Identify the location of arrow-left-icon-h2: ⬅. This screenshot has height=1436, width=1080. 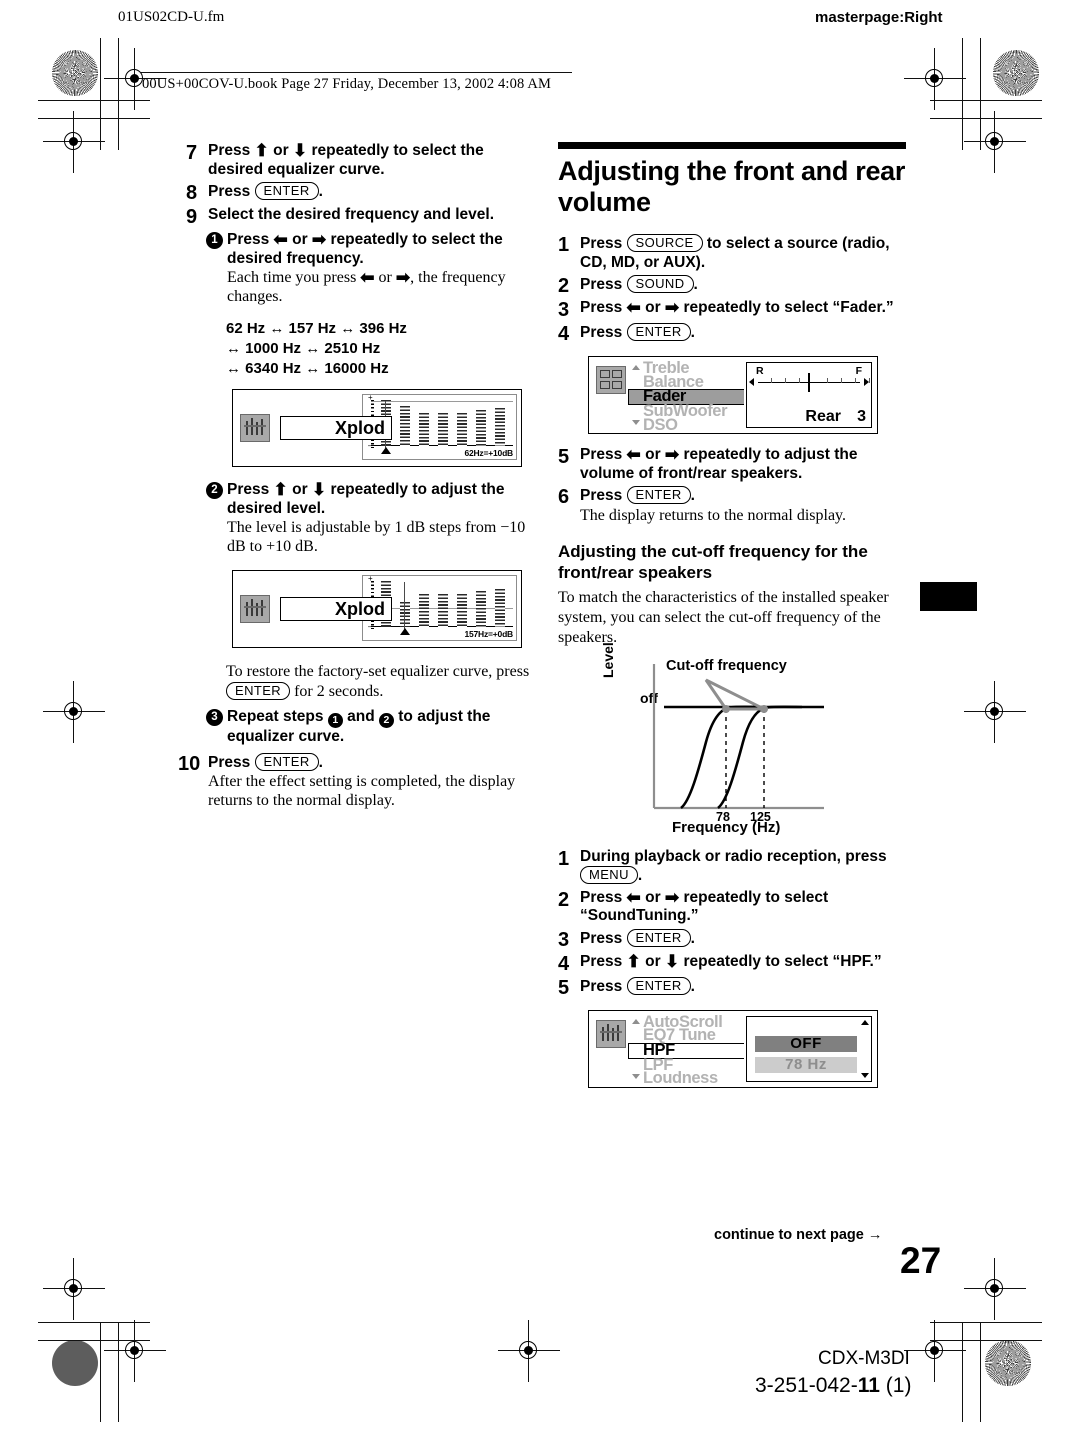
(633, 897).